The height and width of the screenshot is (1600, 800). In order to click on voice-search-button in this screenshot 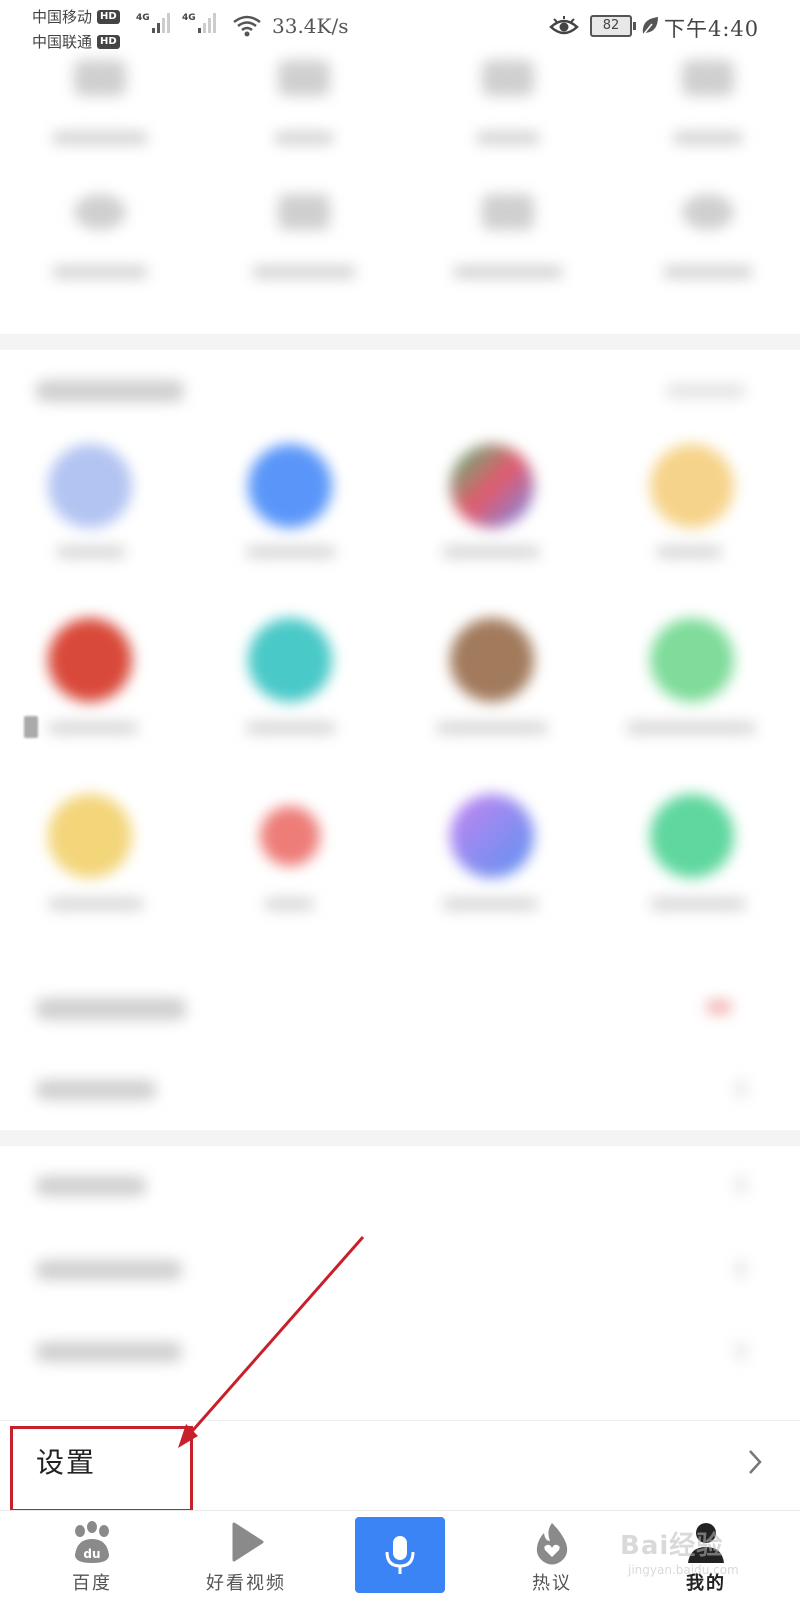, I will do `click(400, 1555)`.